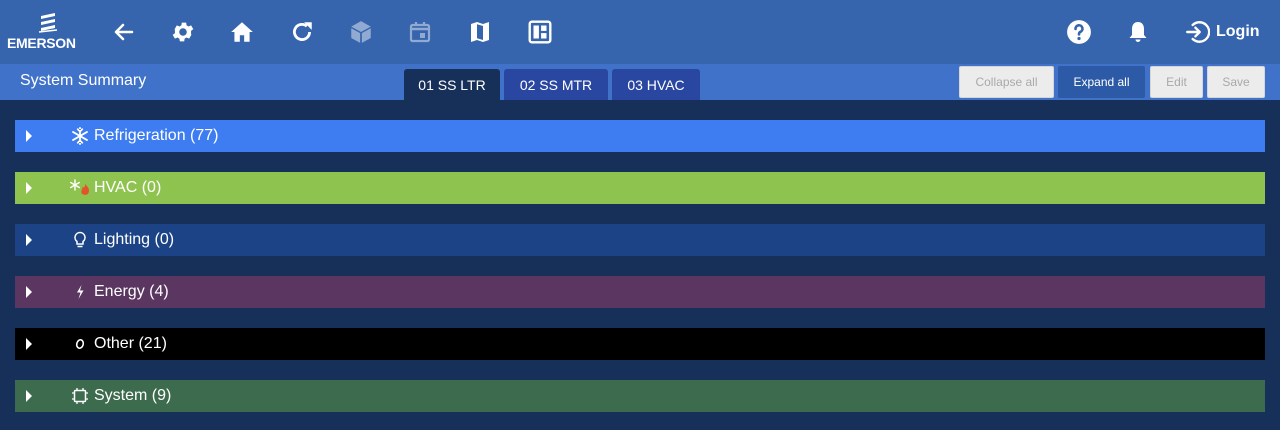  What do you see at coordinates (640, 188) in the screenshot?
I see `group-row-hvac: HVAC (0)` at bounding box center [640, 188].